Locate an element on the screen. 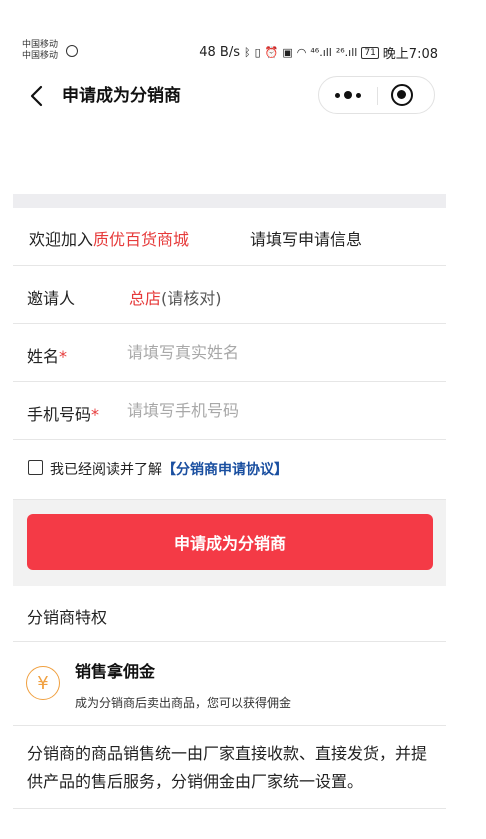 This screenshot has height=839, width=486. carrier-info: 中国移动 中国移动 is located at coordinates (40, 51).